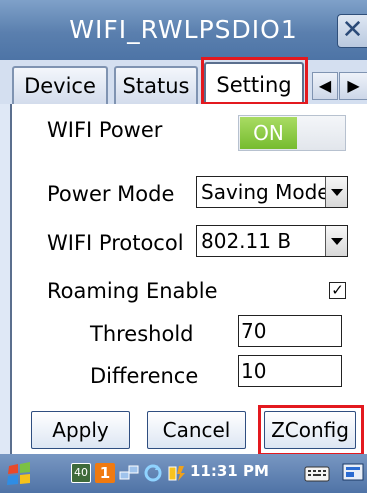  Describe the element at coordinates (290, 371) in the screenshot. I see `difference-field: 10` at that location.